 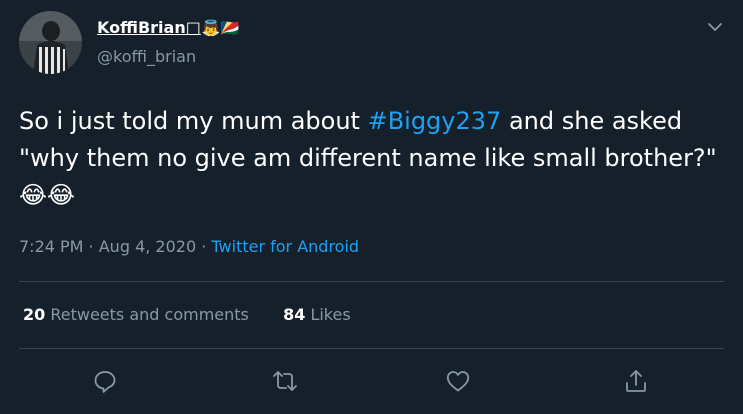 What do you see at coordinates (458, 381) in the screenshot?
I see `heart-icon` at bounding box center [458, 381].